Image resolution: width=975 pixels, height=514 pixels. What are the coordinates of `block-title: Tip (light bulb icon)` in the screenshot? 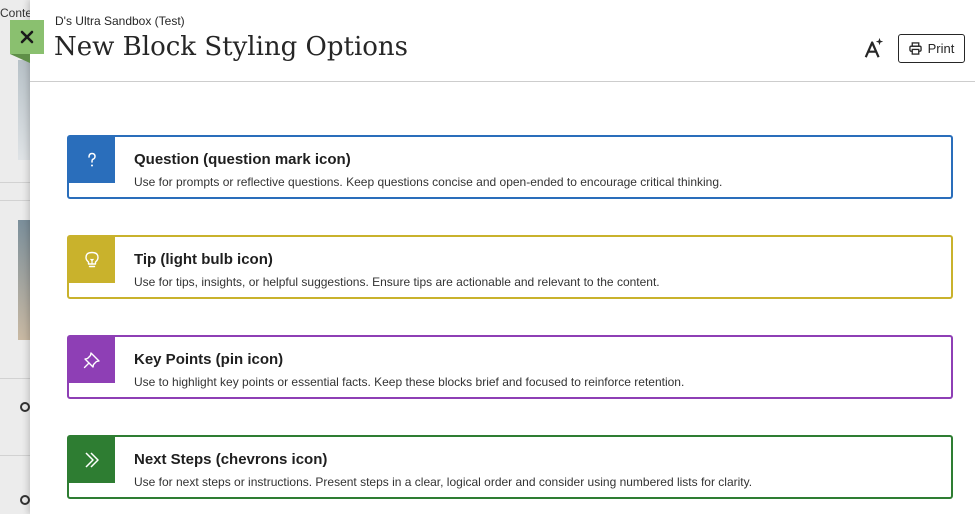 It's located at (203, 259).